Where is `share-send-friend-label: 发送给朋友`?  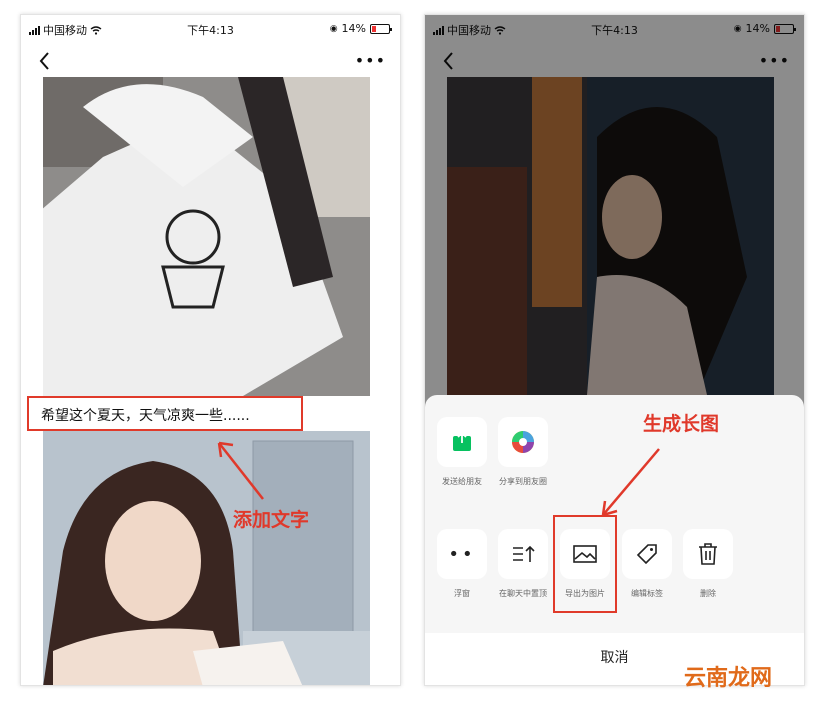 share-send-friend-label: 发送给朋友 is located at coordinates (462, 481).